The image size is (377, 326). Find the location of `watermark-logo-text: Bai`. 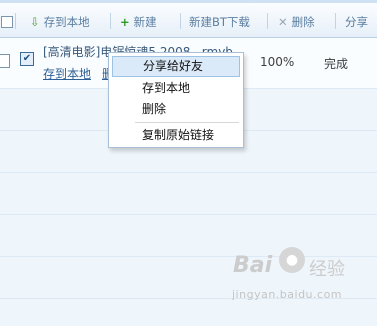

watermark-logo-text: Bai is located at coordinates (253, 265).